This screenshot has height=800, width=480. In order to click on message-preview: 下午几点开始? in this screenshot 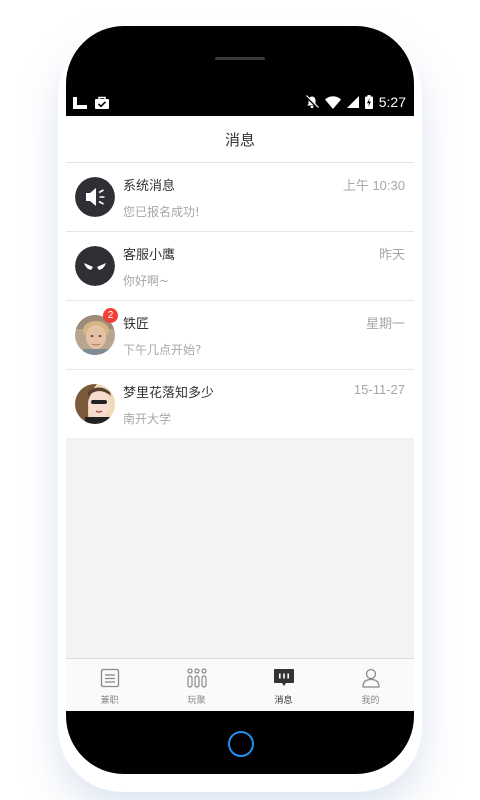, I will do `click(162, 350)`.